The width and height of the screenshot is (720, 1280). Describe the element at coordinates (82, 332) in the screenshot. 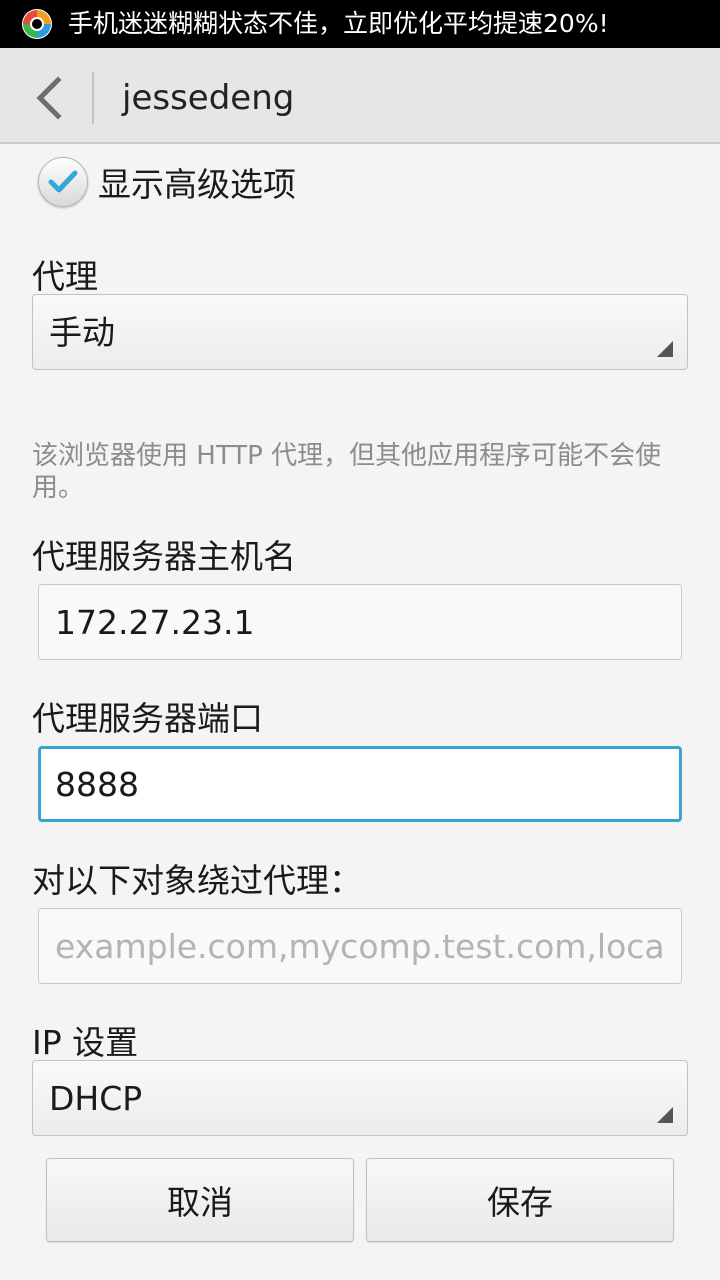

I see `proxy-selected-value: 手动` at that location.